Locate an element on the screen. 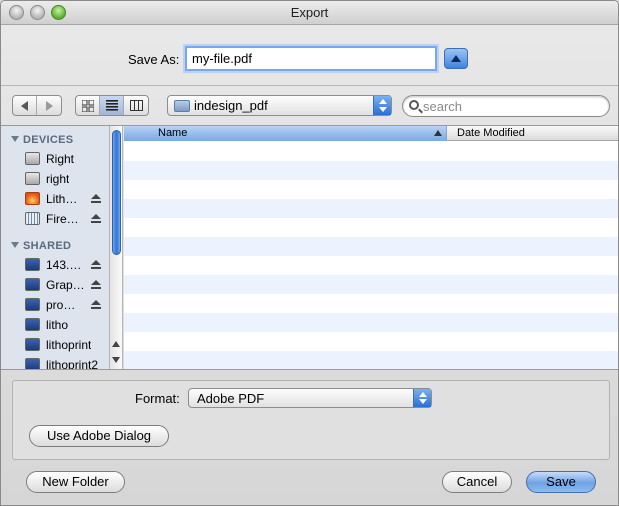 The height and width of the screenshot is (506, 619). sidebar-item-shared: litho is located at coordinates (66, 326).